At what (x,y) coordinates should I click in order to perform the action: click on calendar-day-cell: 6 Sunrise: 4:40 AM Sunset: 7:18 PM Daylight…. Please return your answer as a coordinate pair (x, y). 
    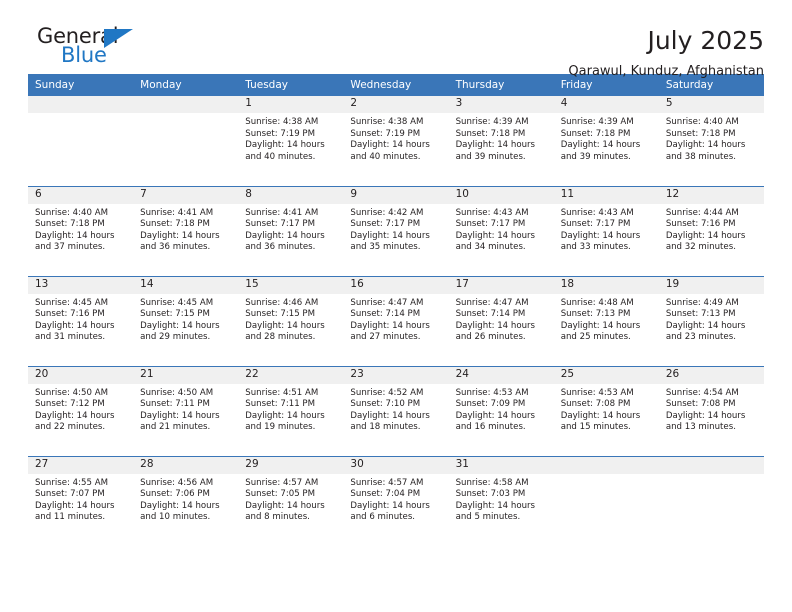
    Looking at the image, I should click on (81, 230).